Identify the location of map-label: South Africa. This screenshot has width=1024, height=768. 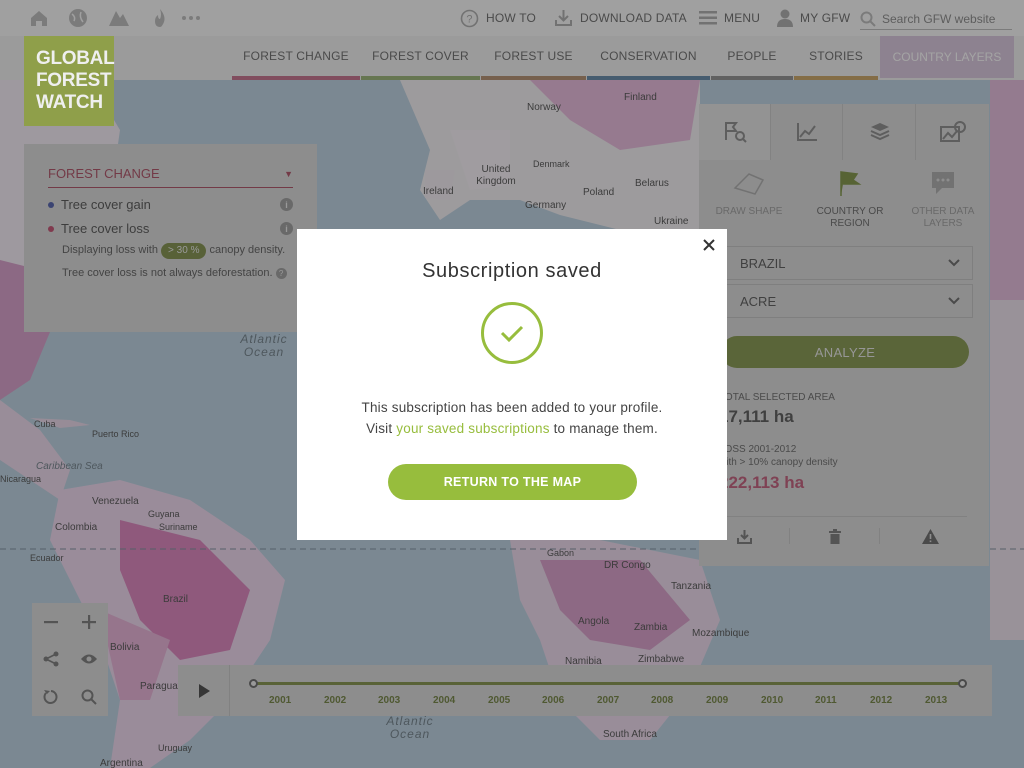
(630, 734).